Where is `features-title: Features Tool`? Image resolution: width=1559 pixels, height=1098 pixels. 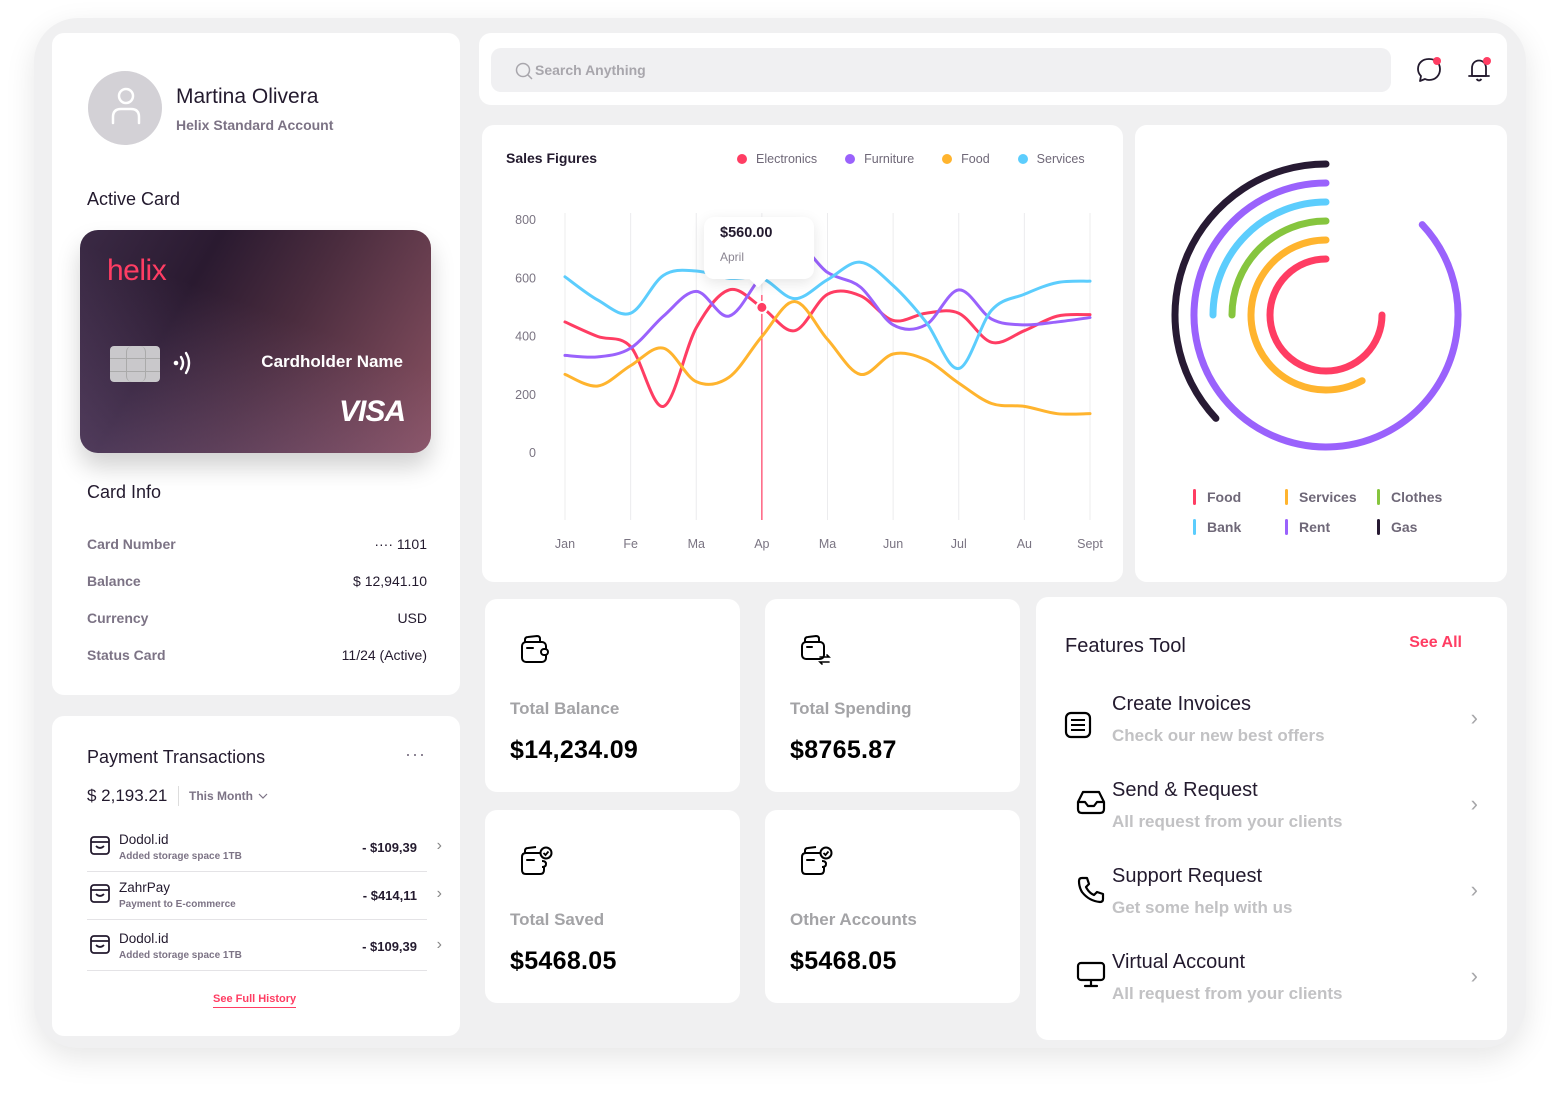 features-title: Features Tool is located at coordinates (1125, 646).